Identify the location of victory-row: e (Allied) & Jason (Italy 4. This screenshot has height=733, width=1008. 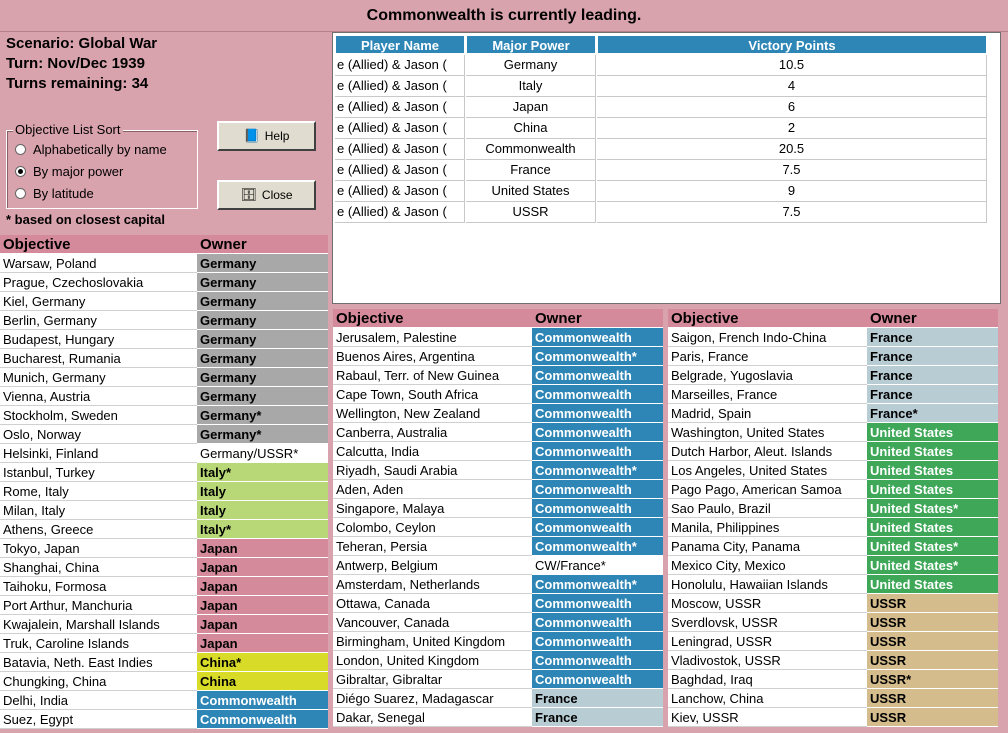
(660, 86).